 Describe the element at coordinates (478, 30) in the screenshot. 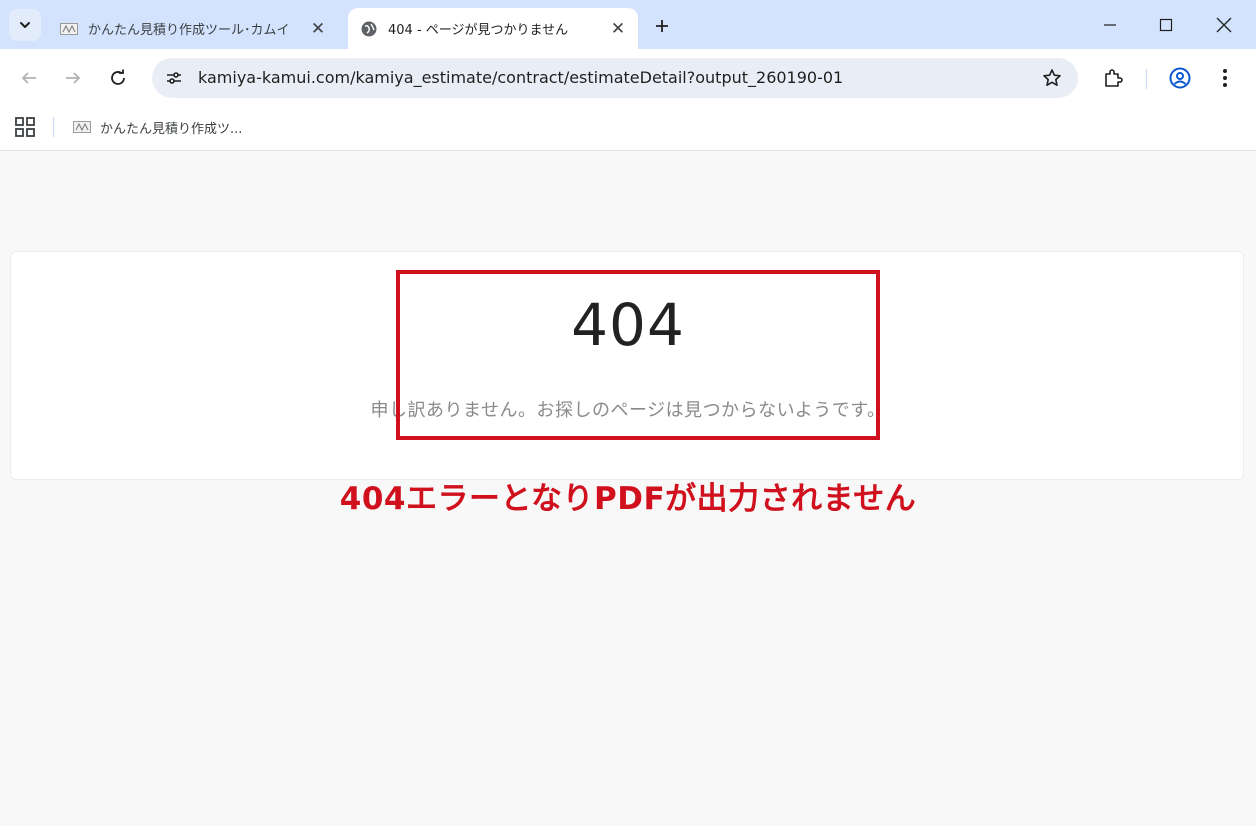

I see `tab-title: 404 - ページが見つかりません` at that location.